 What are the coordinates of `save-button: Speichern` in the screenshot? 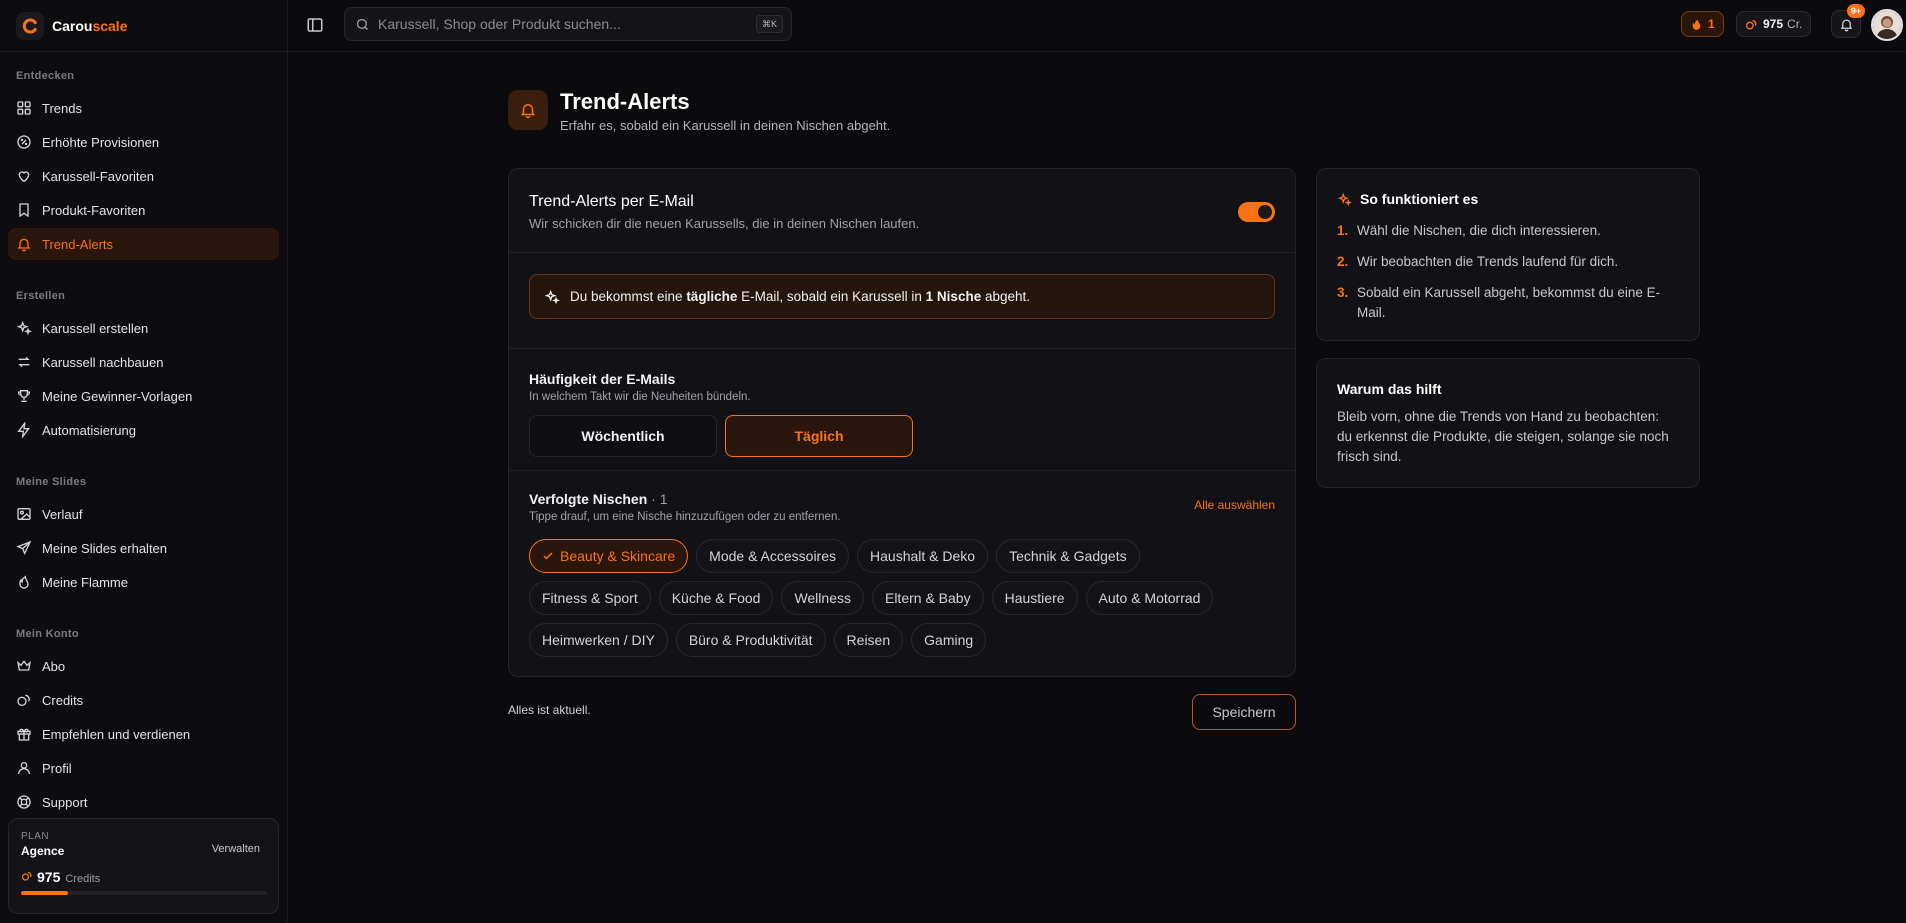 It's located at (1244, 712).